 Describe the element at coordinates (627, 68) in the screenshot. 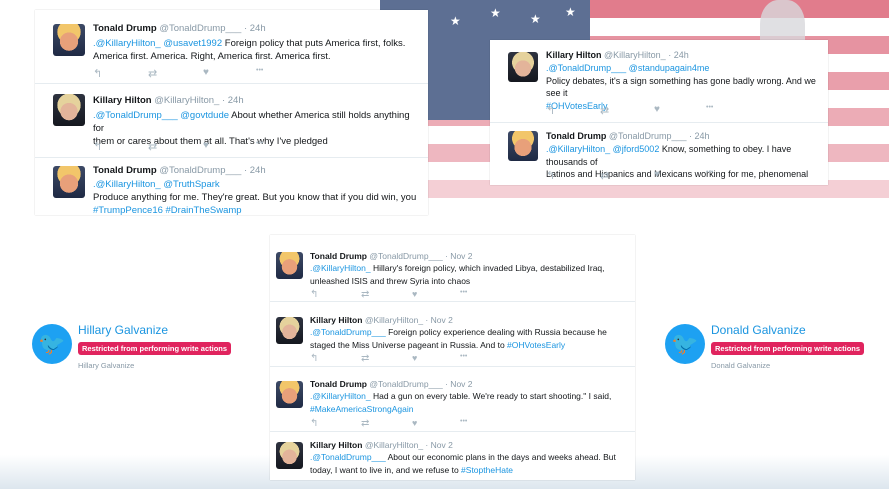

I see `tweet-mention: .@TonaldDrump___ @standupagain4me` at that location.